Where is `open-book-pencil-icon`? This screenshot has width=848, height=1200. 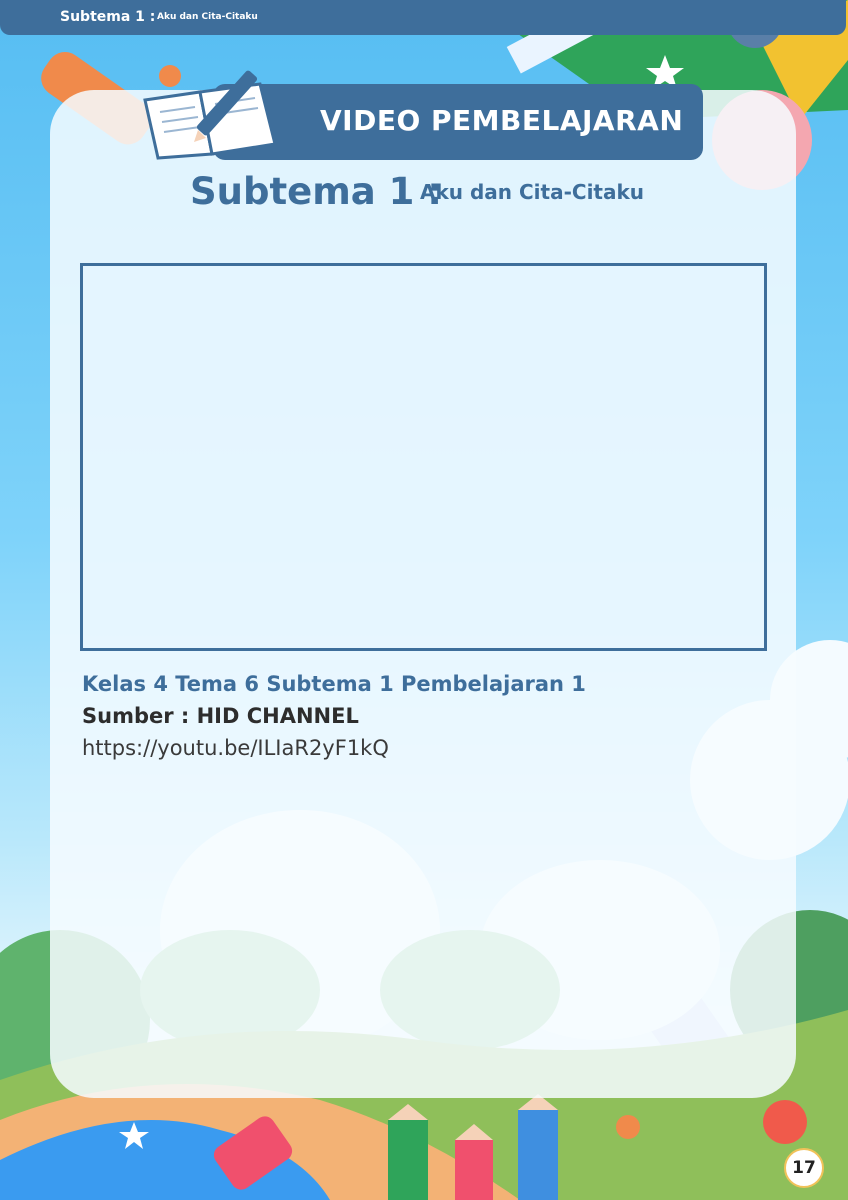 open-book-pencil-icon is located at coordinates (210, 115).